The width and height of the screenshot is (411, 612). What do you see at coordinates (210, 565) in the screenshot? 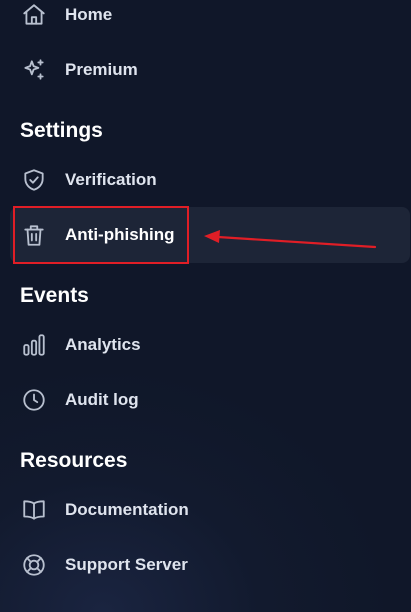
I see `sidebar-item-support-server: Support Server` at bounding box center [210, 565].